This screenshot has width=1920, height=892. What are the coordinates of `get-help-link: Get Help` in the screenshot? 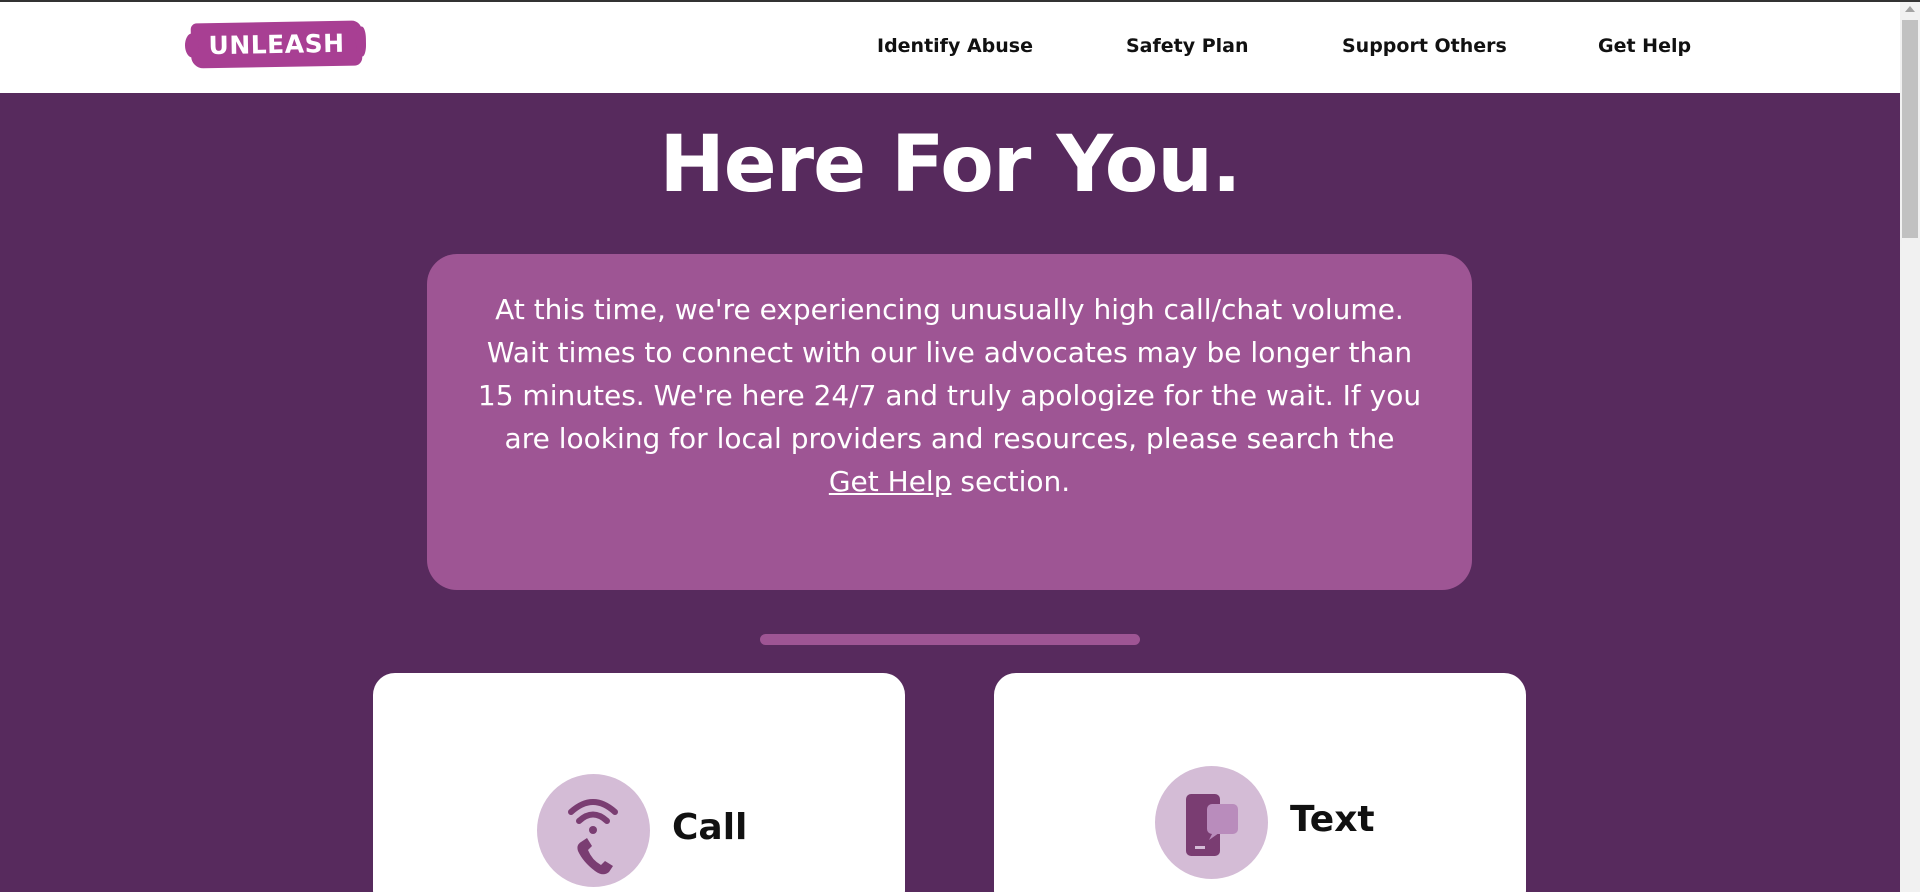 It's located at (890, 481).